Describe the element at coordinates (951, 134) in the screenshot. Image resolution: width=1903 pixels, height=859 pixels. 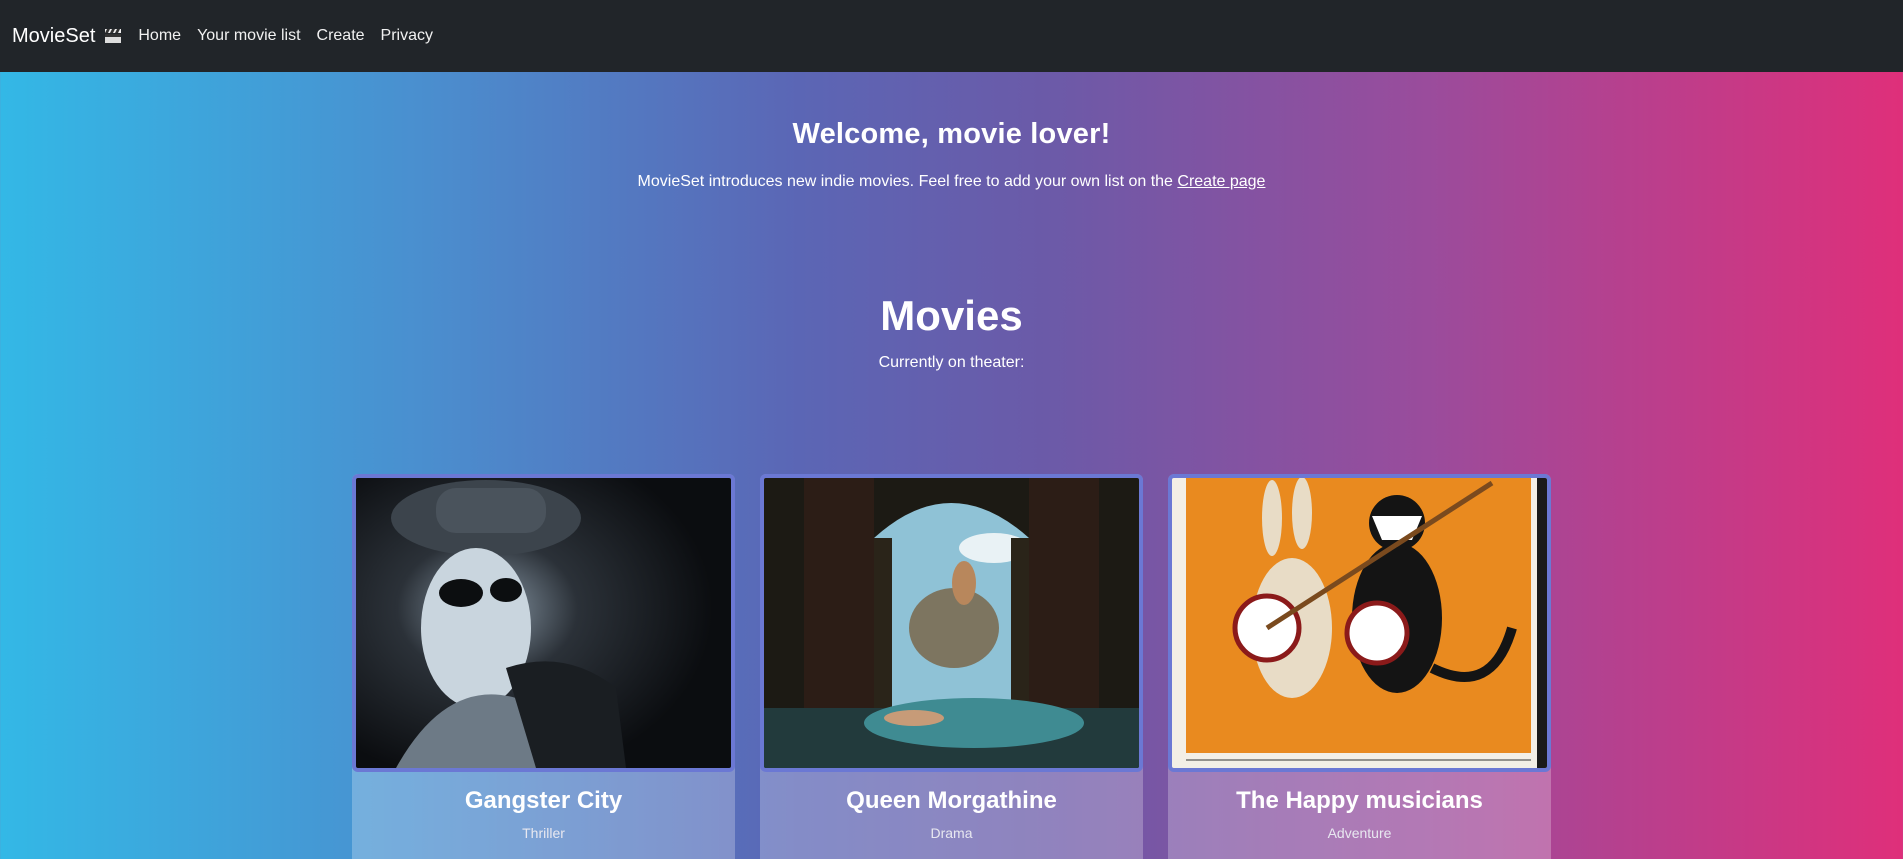
I see `welcome-title: Welcome, movie lover!` at that location.